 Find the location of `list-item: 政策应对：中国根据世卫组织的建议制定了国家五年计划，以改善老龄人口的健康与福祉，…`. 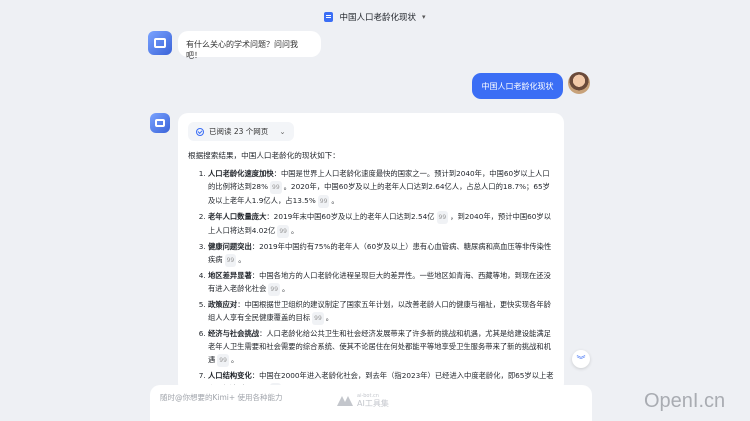

list-item: 政策应对：中国根据世卫组织的建议制定了国家五年计划，以改善老龄人口的健康与福祉，… is located at coordinates (381, 311).